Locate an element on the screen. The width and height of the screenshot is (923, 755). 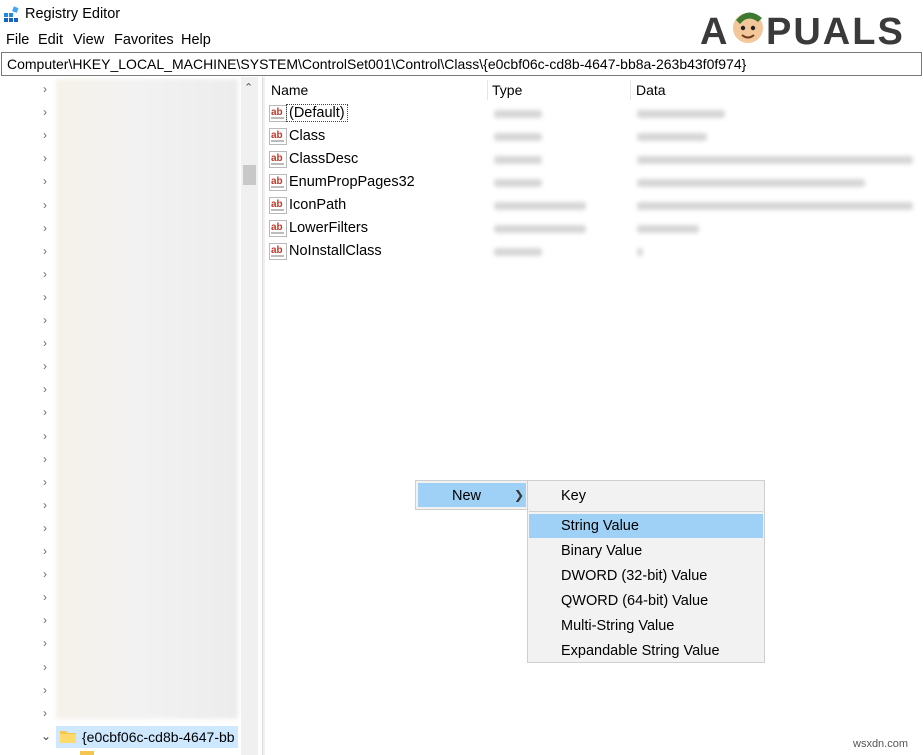
value-name: EnumPropPages32 is located at coordinates (352, 182).